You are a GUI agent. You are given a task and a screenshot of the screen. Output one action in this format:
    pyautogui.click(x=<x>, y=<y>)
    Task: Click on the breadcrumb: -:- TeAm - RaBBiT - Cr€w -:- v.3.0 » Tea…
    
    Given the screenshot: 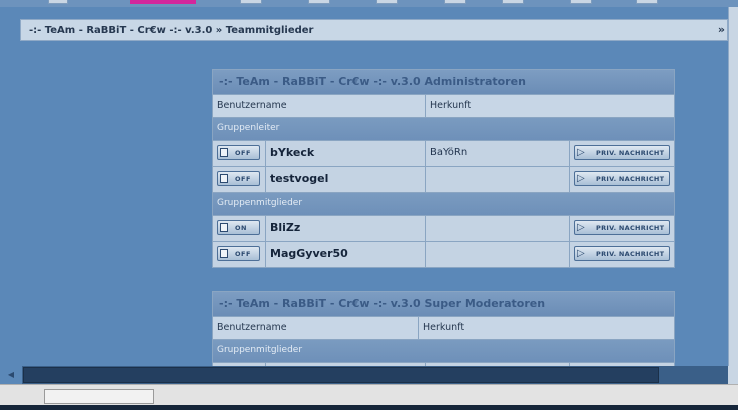 What is the action you would take?
    pyautogui.click(x=374, y=30)
    